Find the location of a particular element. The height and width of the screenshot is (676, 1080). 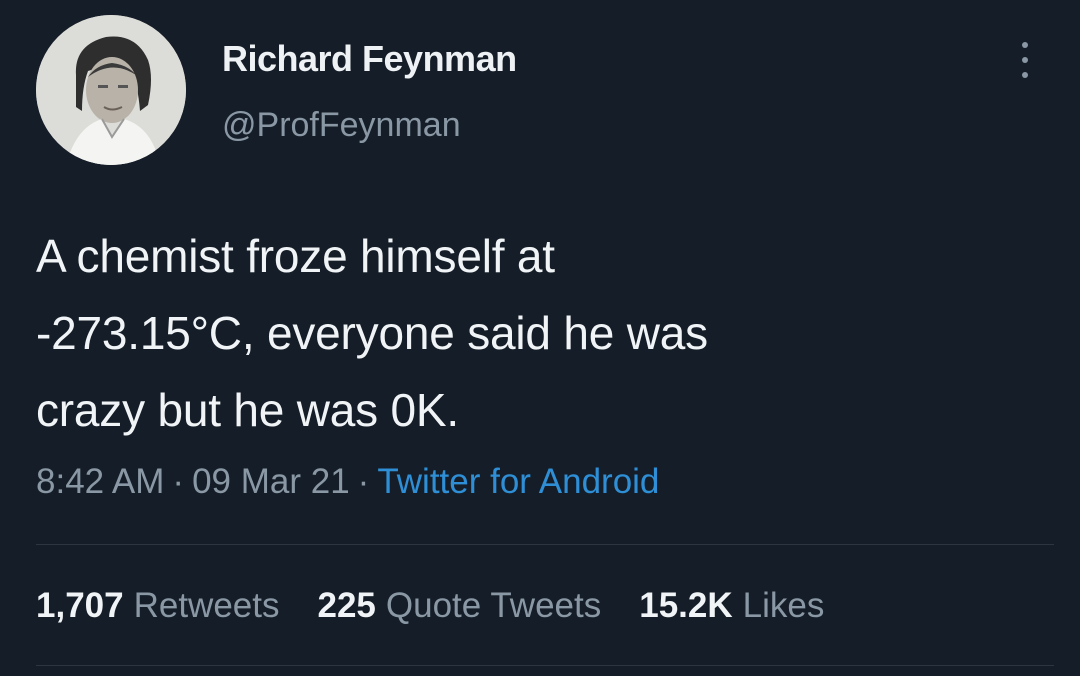

tweet-time: 8:42 AM is located at coordinates (100, 481).